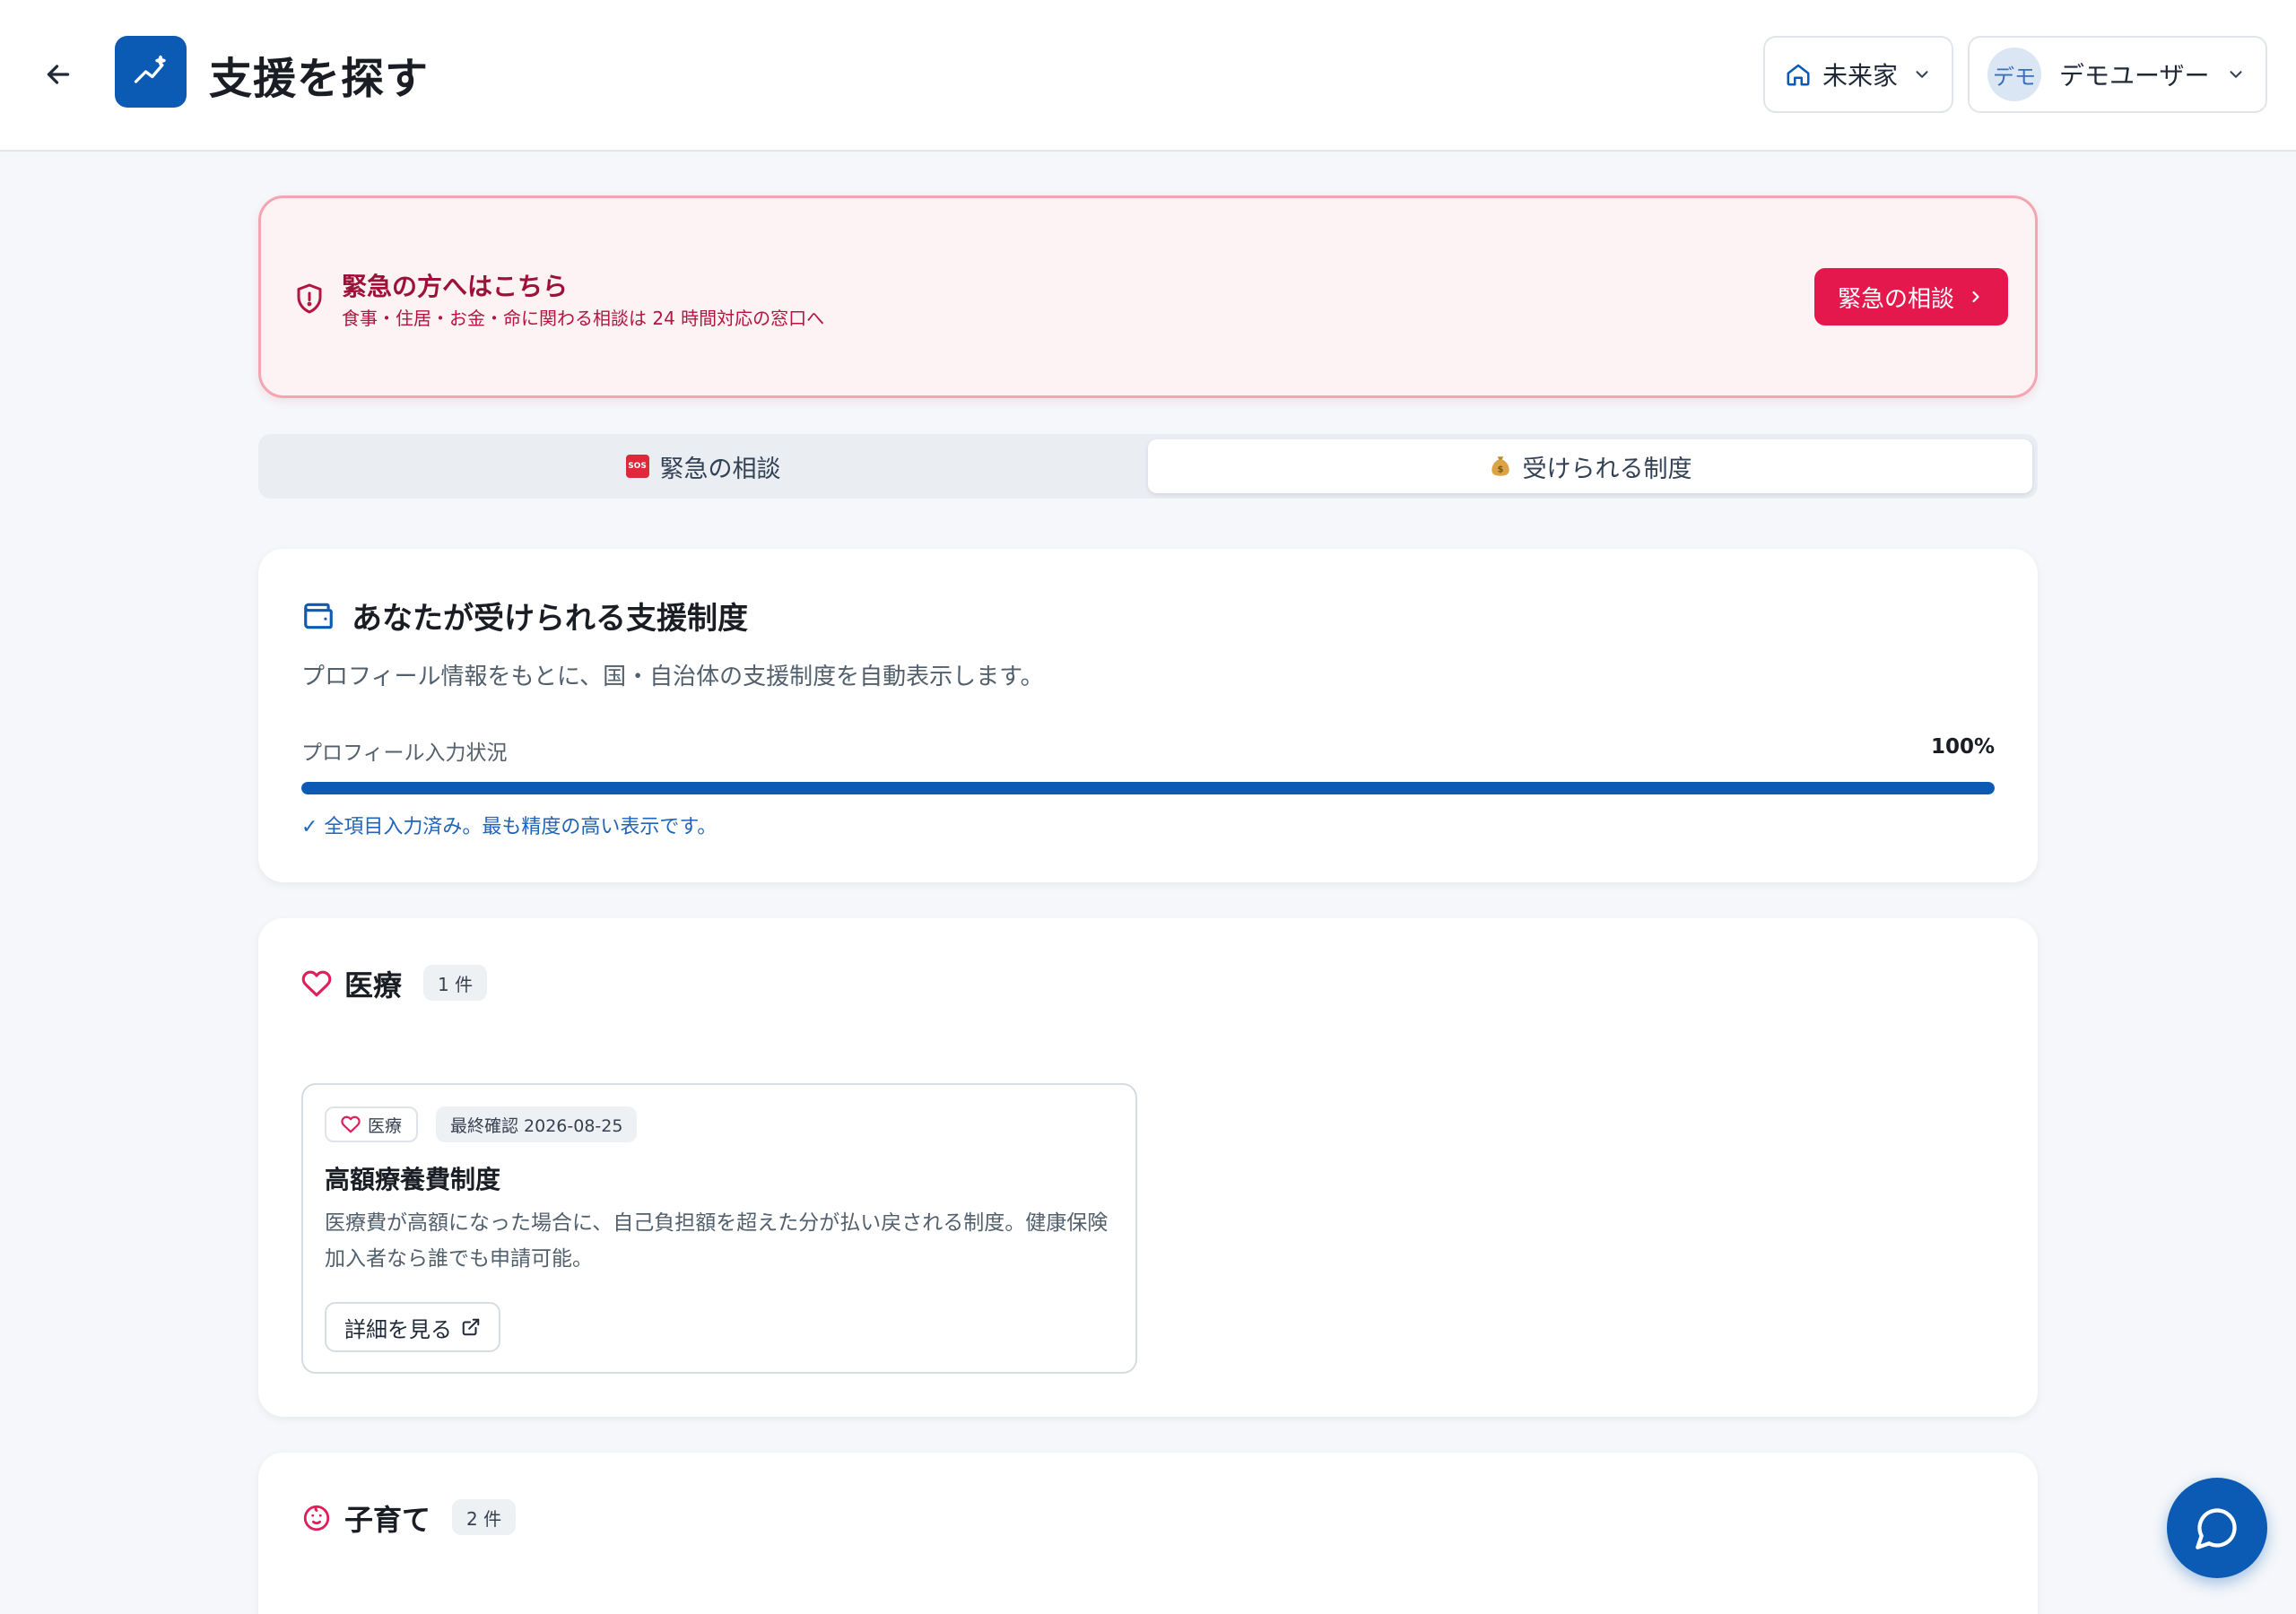 Image resolution: width=2296 pixels, height=1614 pixels. What do you see at coordinates (398, 1329) in the screenshot?
I see `view-details-label: 詳細を見る` at bounding box center [398, 1329].